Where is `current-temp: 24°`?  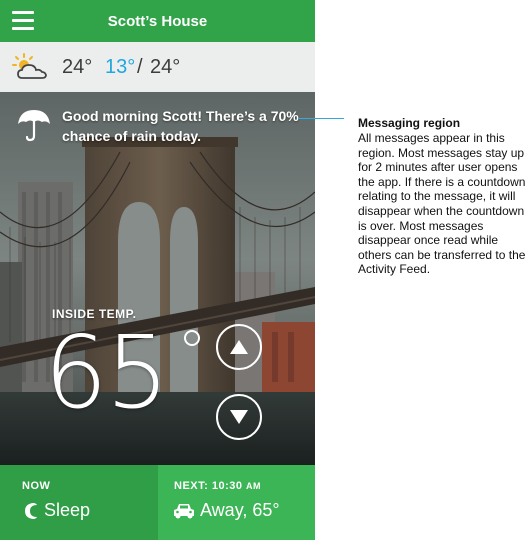
current-temp: 24° is located at coordinates (77, 67).